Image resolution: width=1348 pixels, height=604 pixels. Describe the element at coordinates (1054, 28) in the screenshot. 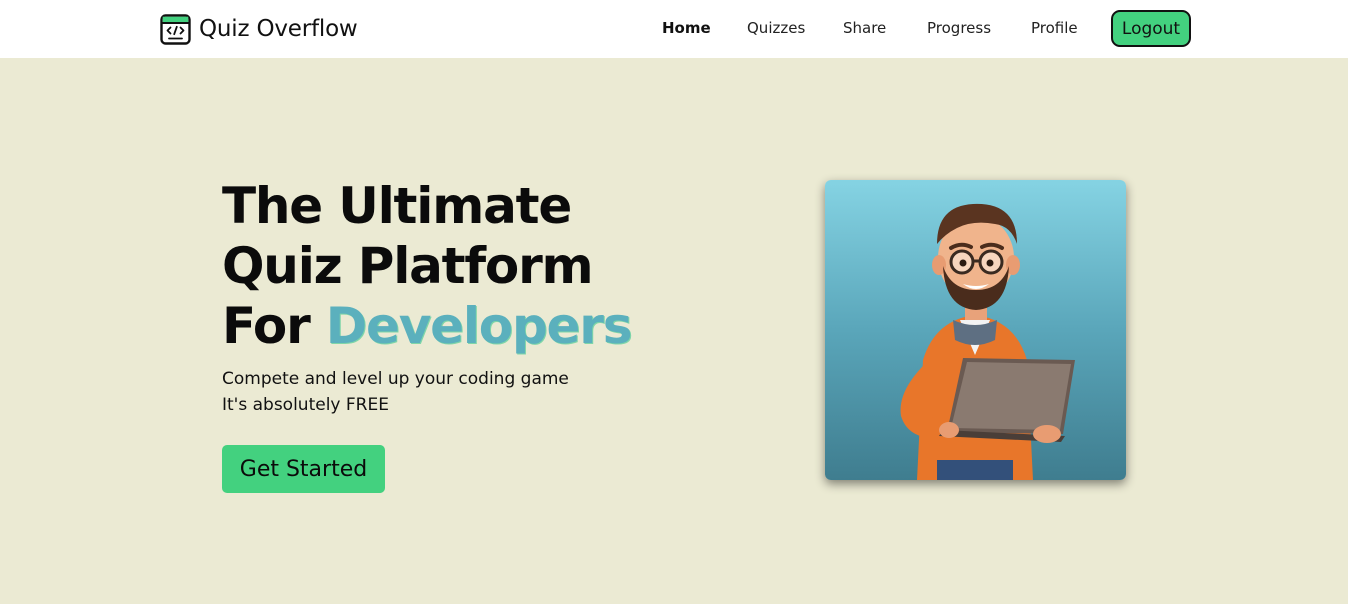

I see `nav-item-profile: Profile` at that location.